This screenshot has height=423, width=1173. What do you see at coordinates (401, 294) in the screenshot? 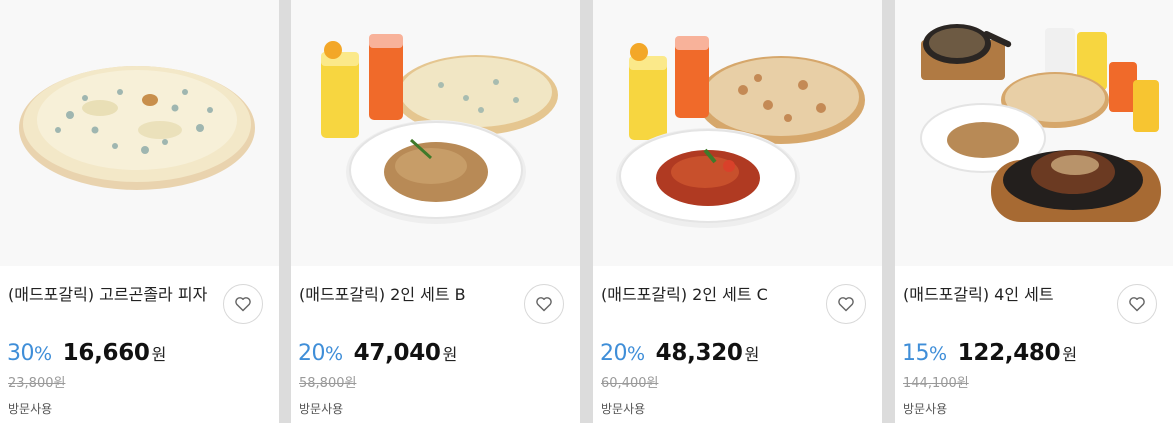
I see `product-title: (매드포갈릭) 2인 세트 B` at bounding box center [401, 294].